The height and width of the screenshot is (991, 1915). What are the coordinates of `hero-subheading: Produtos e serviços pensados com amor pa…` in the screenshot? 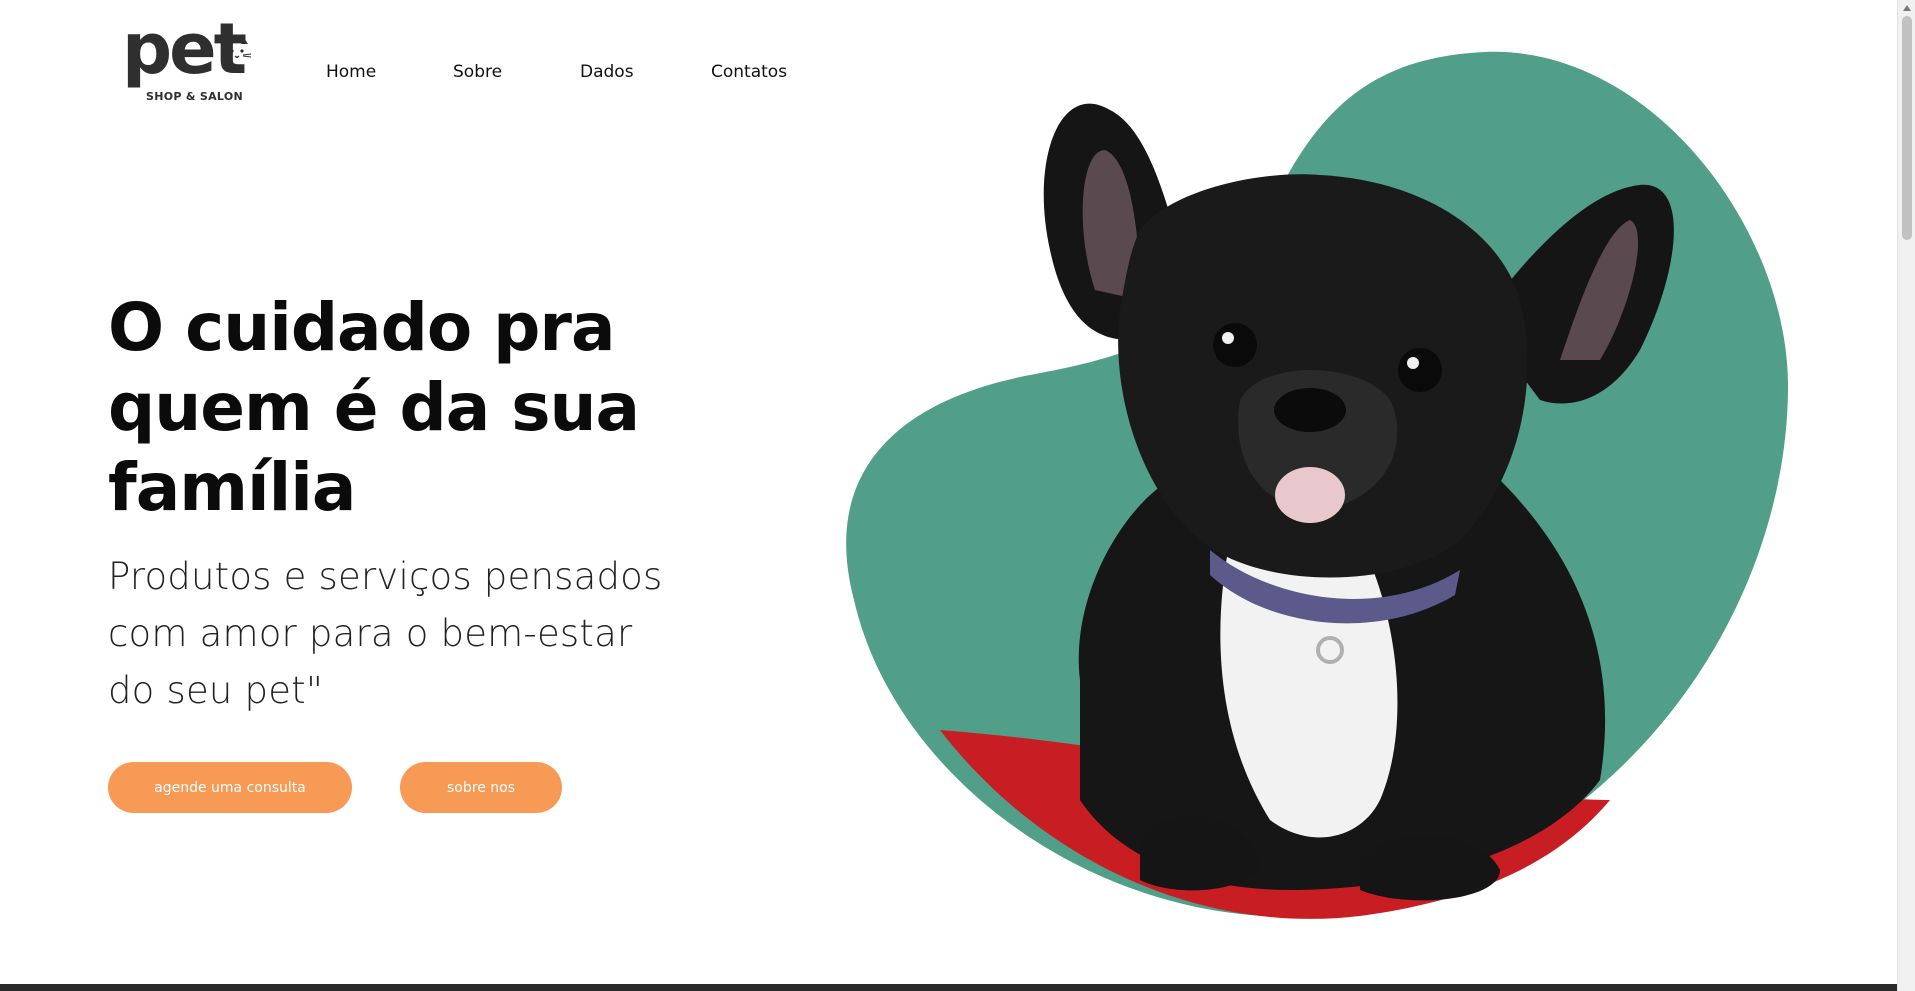 It's located at (408, 633).